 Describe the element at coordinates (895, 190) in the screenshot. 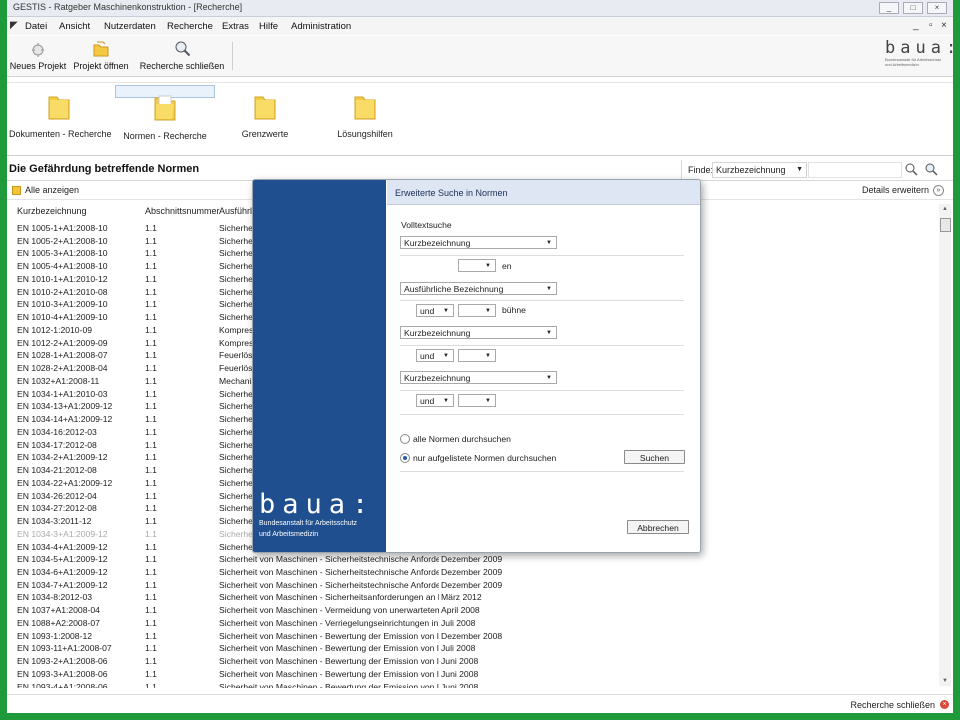

I see `details-expand-link: Details erweitern` at that location.